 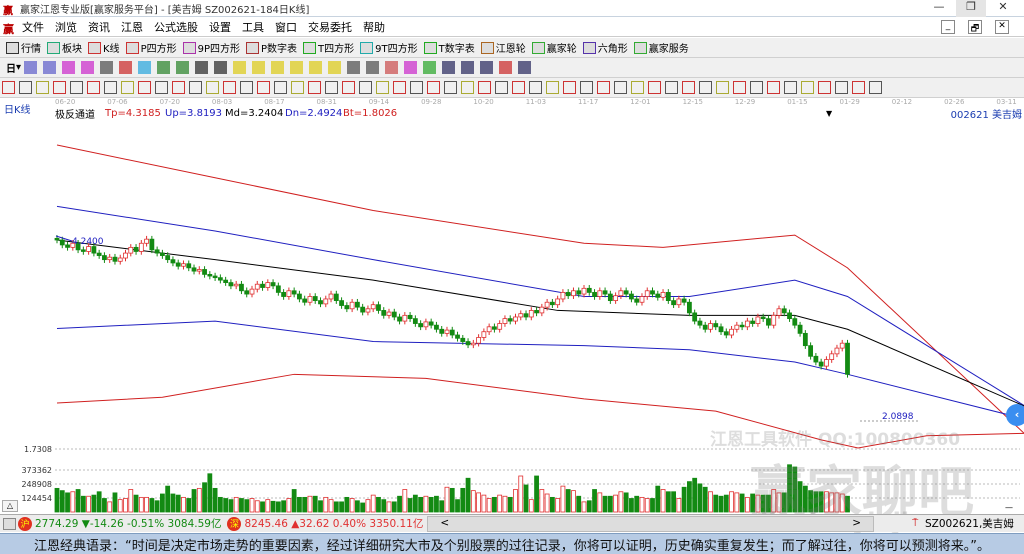 I want to click on toolbar-sector: 板块, so click(x=64, y=47).